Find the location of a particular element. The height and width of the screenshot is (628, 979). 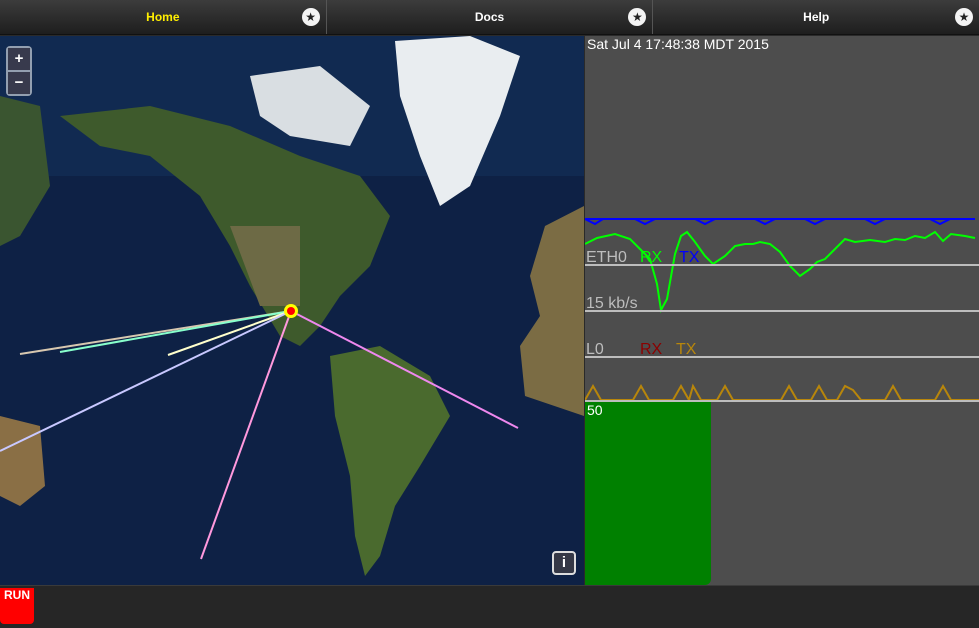

location-marker-inner is located at coordinates (291, 311).